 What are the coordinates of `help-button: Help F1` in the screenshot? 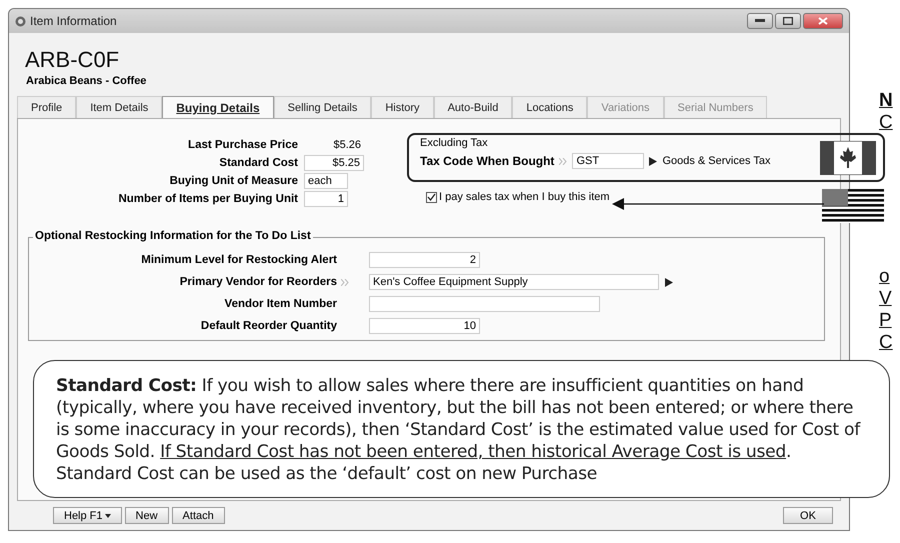 It's located at (87, 515).